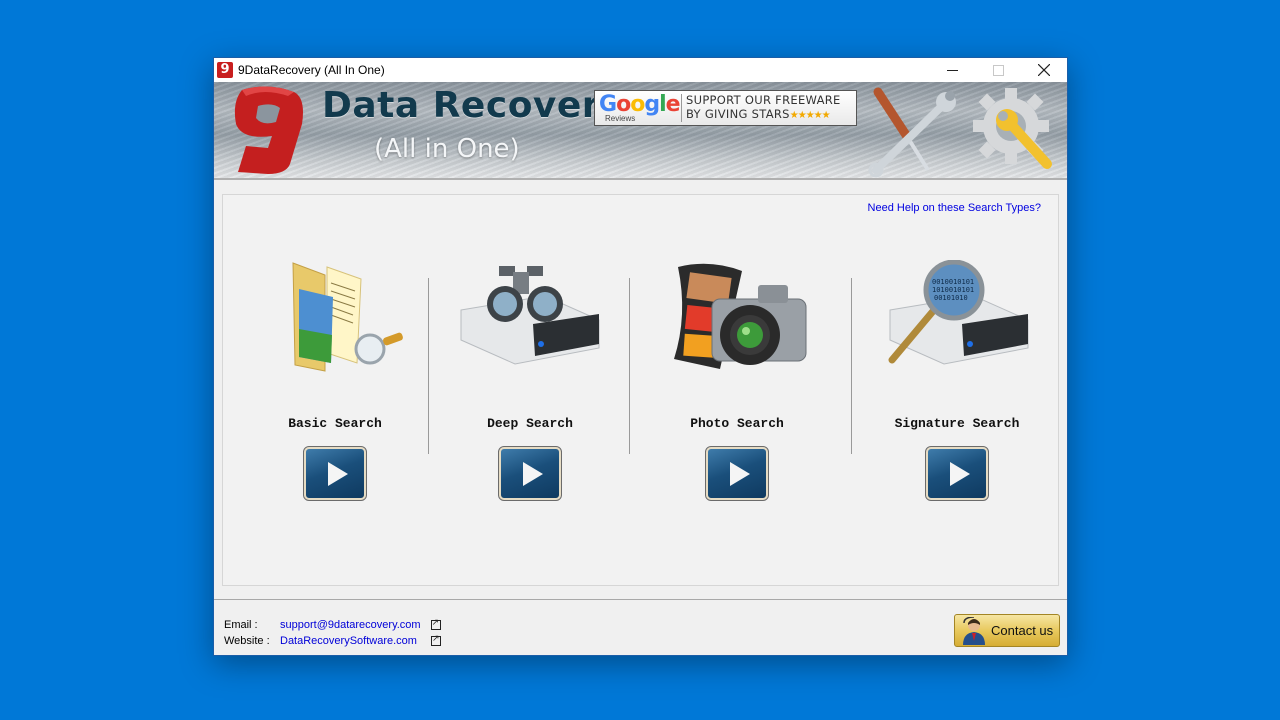  What do you see at coordinates (958, 312) in the screenshot?
I see `drive-magnifier-icon: 0010010101 1010010101 00101010` at bounding box center [958, 312].